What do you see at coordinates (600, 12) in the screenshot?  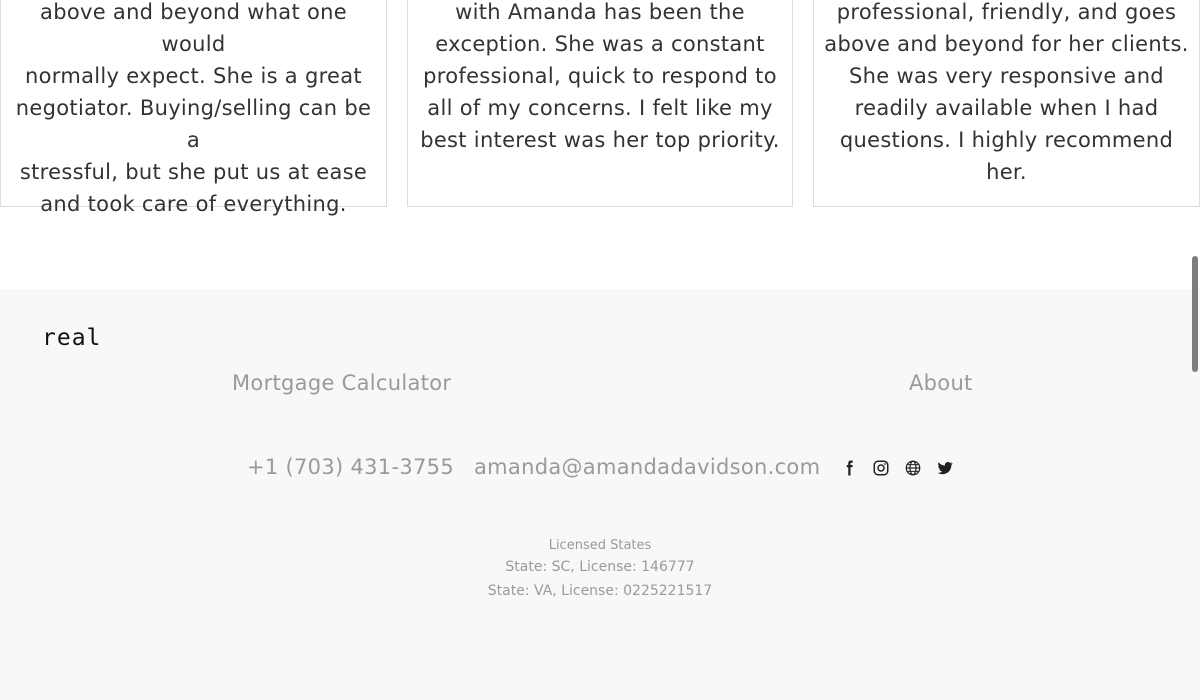 I see `testimonial-line: with Amanda has been the` at bounding box center [600, 12].